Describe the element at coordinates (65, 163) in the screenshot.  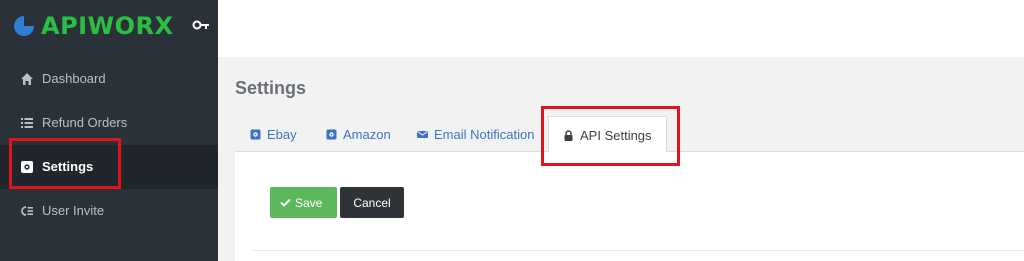
I see `settings-highlight-box` at that location.